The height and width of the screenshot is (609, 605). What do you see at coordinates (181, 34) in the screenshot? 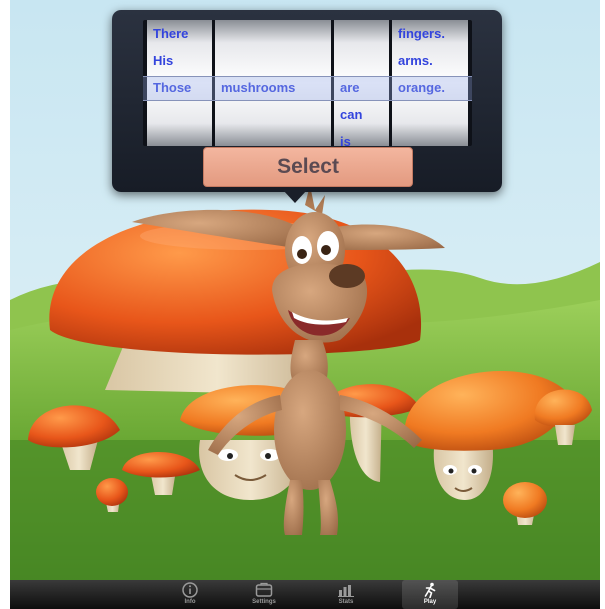
I see `picker-row: There` at bounding box center [181, 34].